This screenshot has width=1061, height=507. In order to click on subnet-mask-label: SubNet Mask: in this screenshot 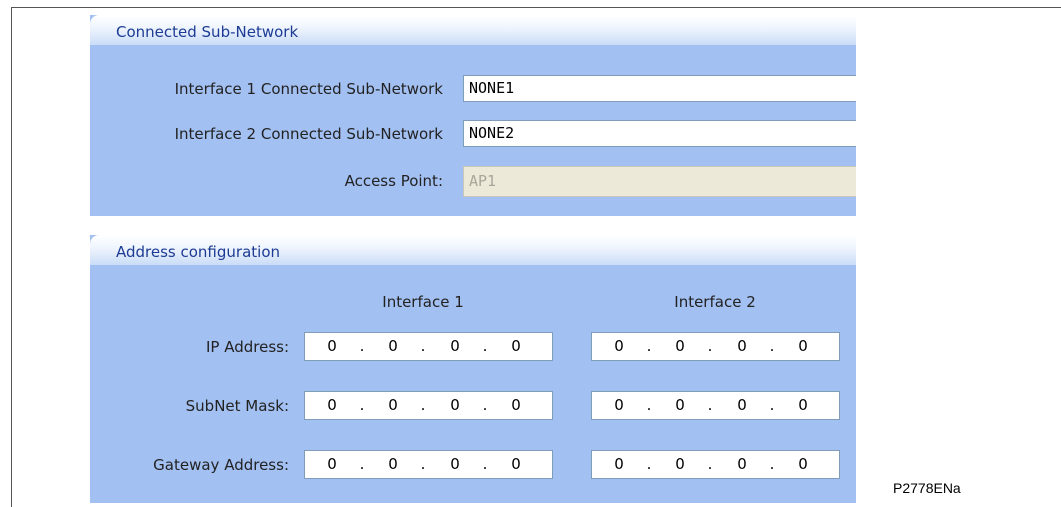, I will do `click(237, 406)`.